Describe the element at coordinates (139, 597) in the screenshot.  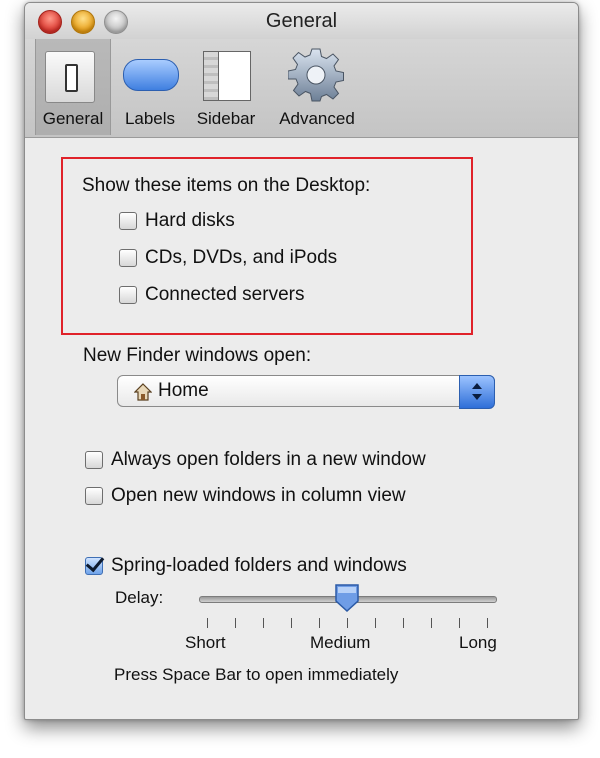
I see `delay-label: Delay:` at that location.